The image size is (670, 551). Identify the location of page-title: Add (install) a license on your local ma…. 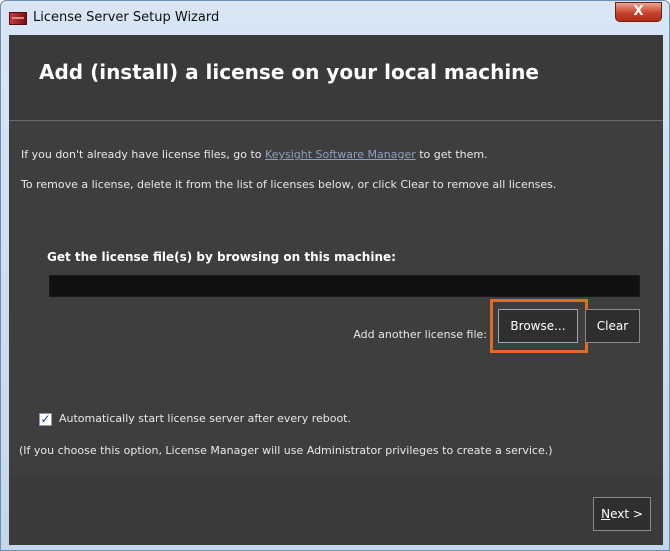
(289, 72).